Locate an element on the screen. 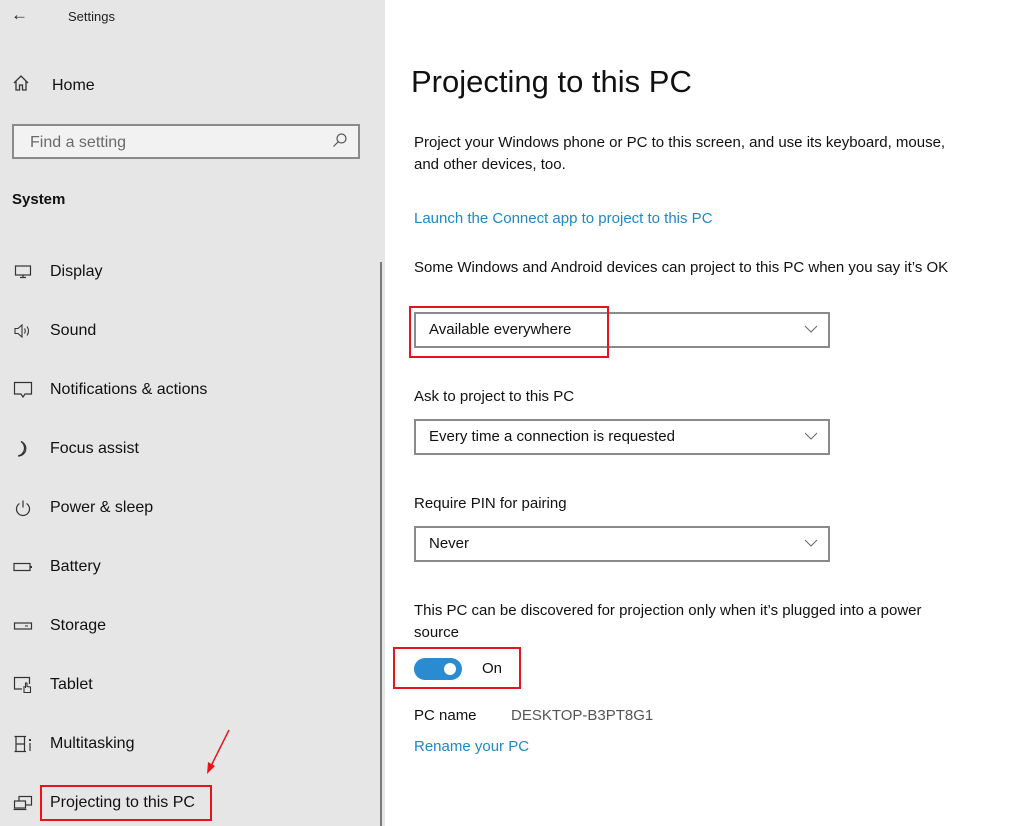 The height and width of the screenshot is (826, 1024). sidebar-item-battery: Battery is located at coordinates (56, 567).